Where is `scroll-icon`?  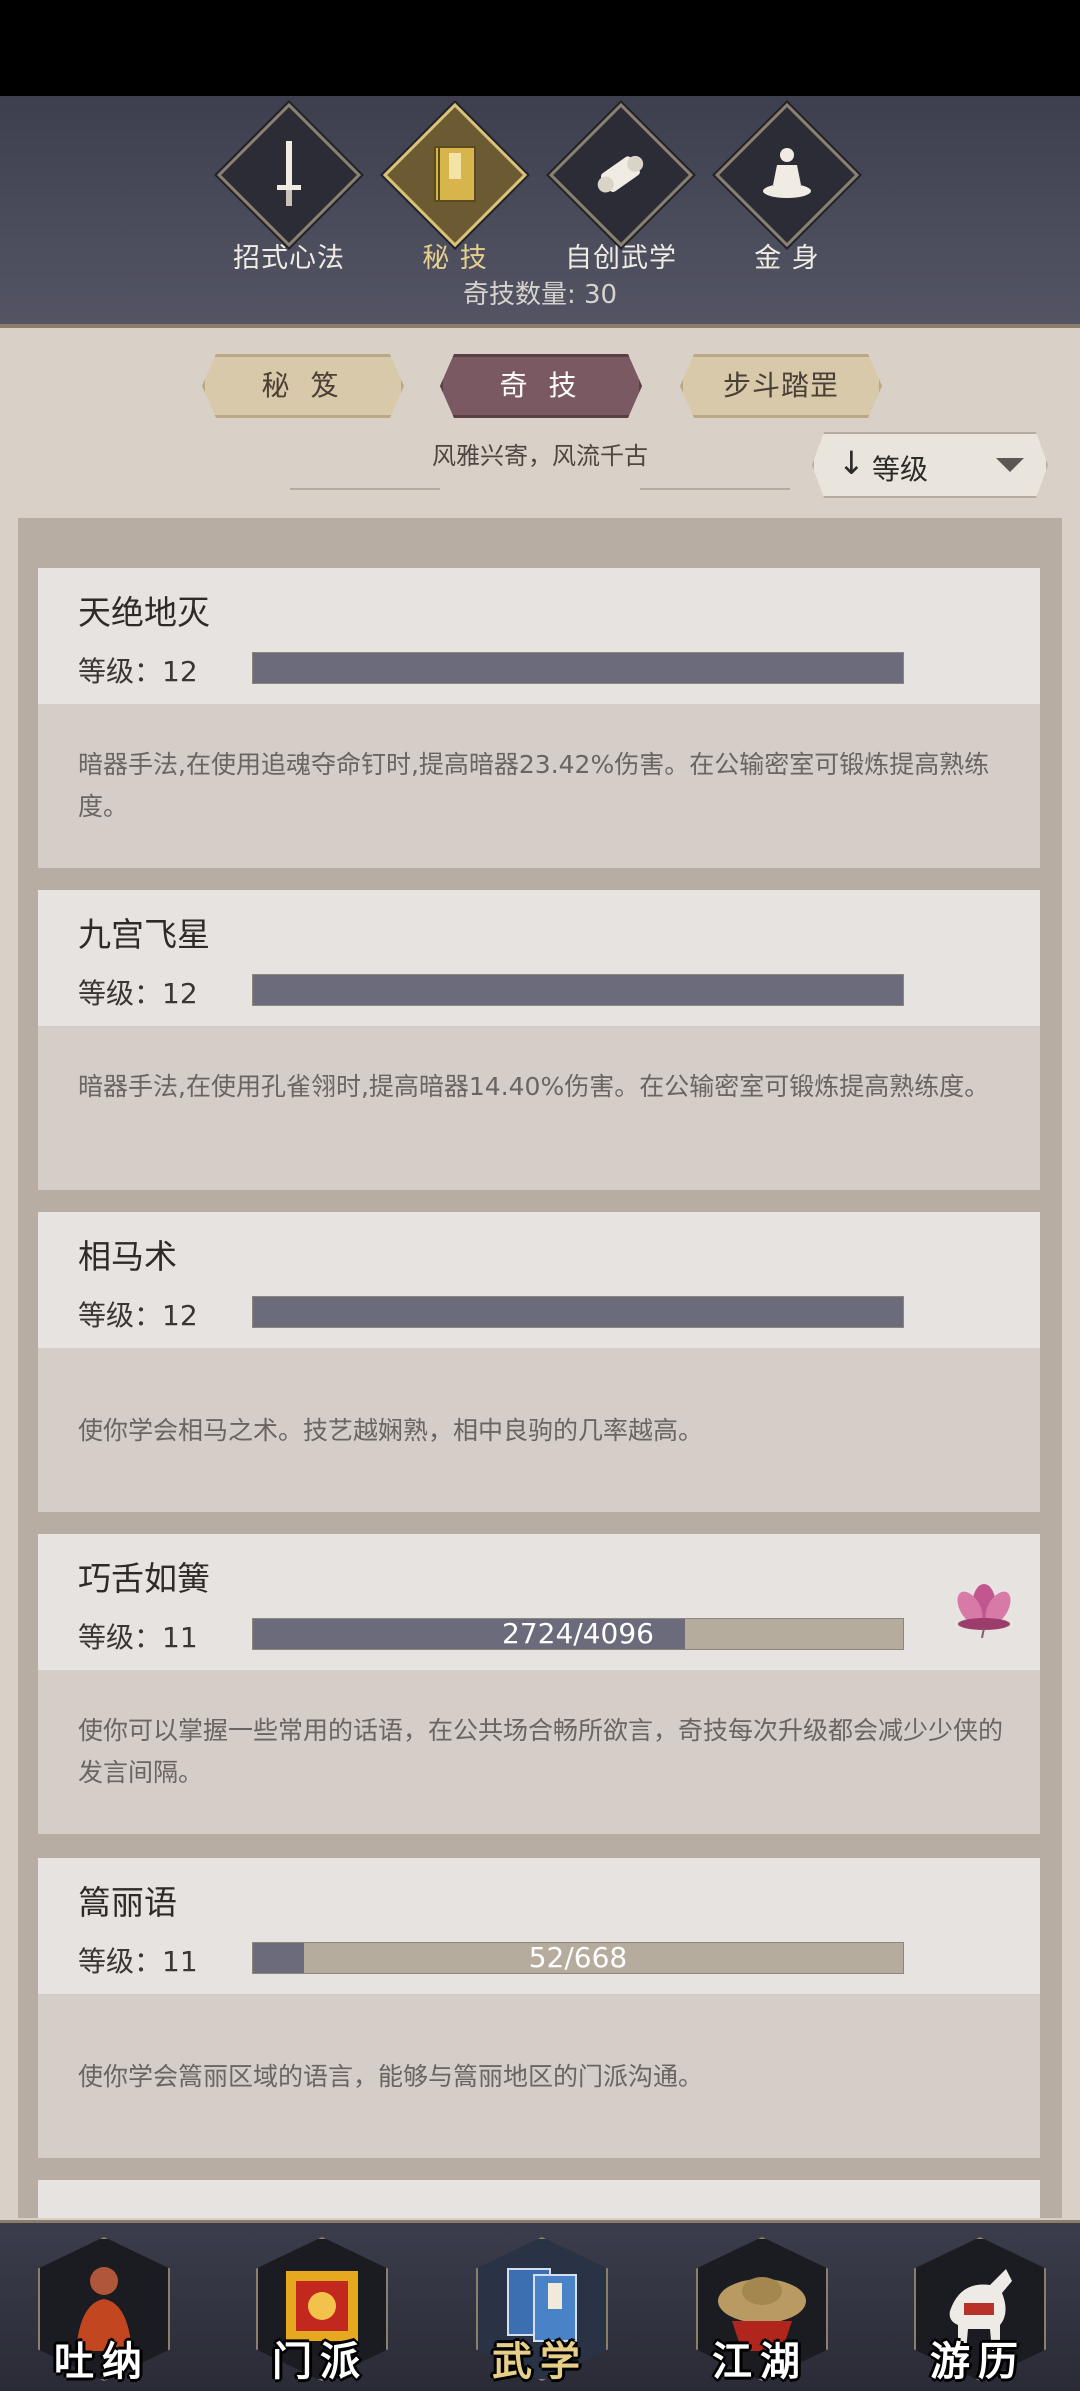 scroll-icon is located at coordinates (620, 174).